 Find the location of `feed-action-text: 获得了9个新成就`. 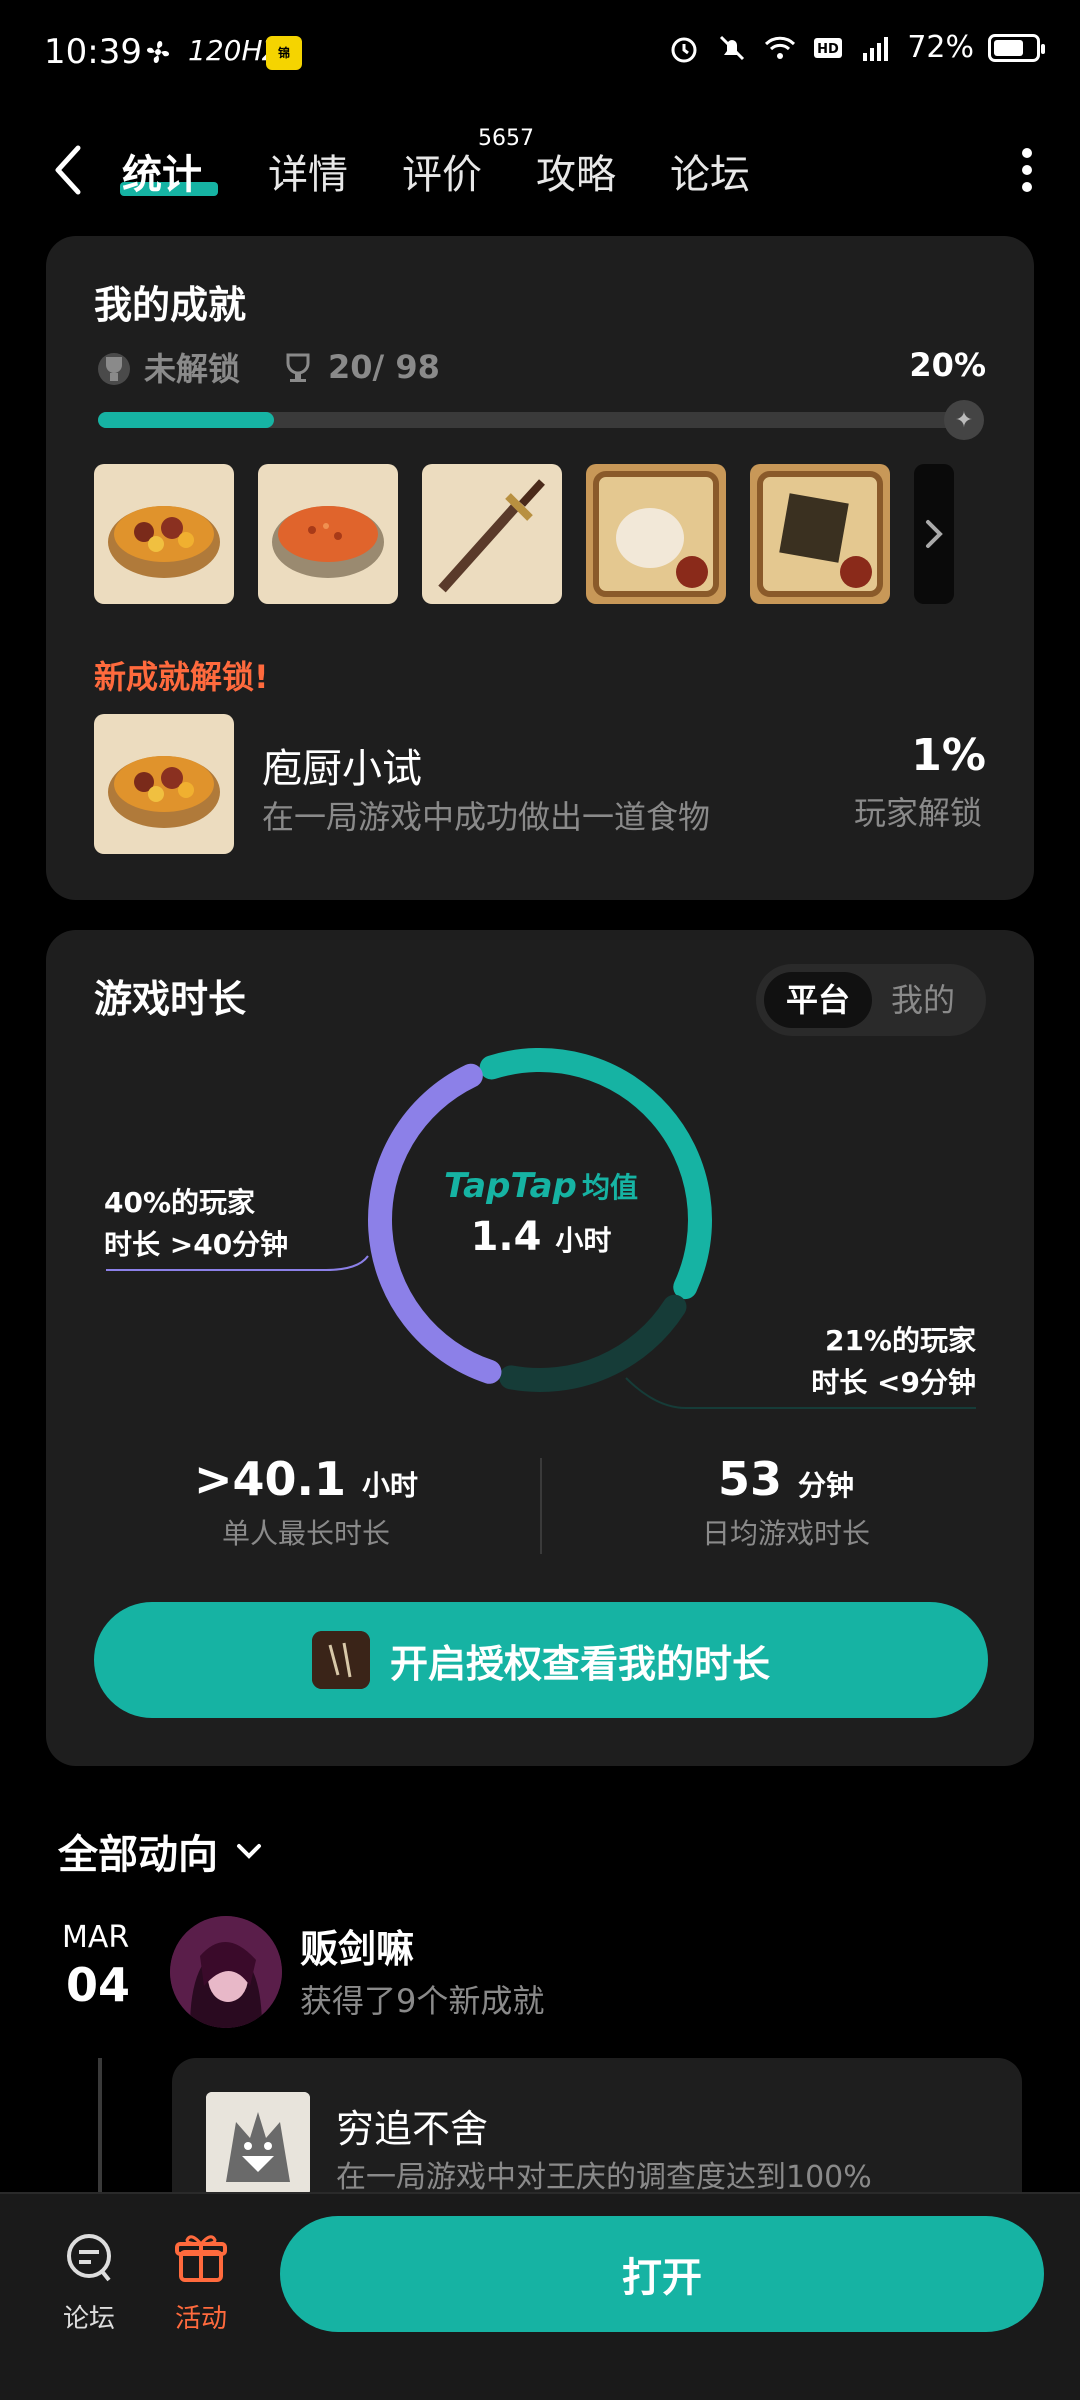

feed-action-text: 获得了9个新成就 is located at coordinates (422, 2001).